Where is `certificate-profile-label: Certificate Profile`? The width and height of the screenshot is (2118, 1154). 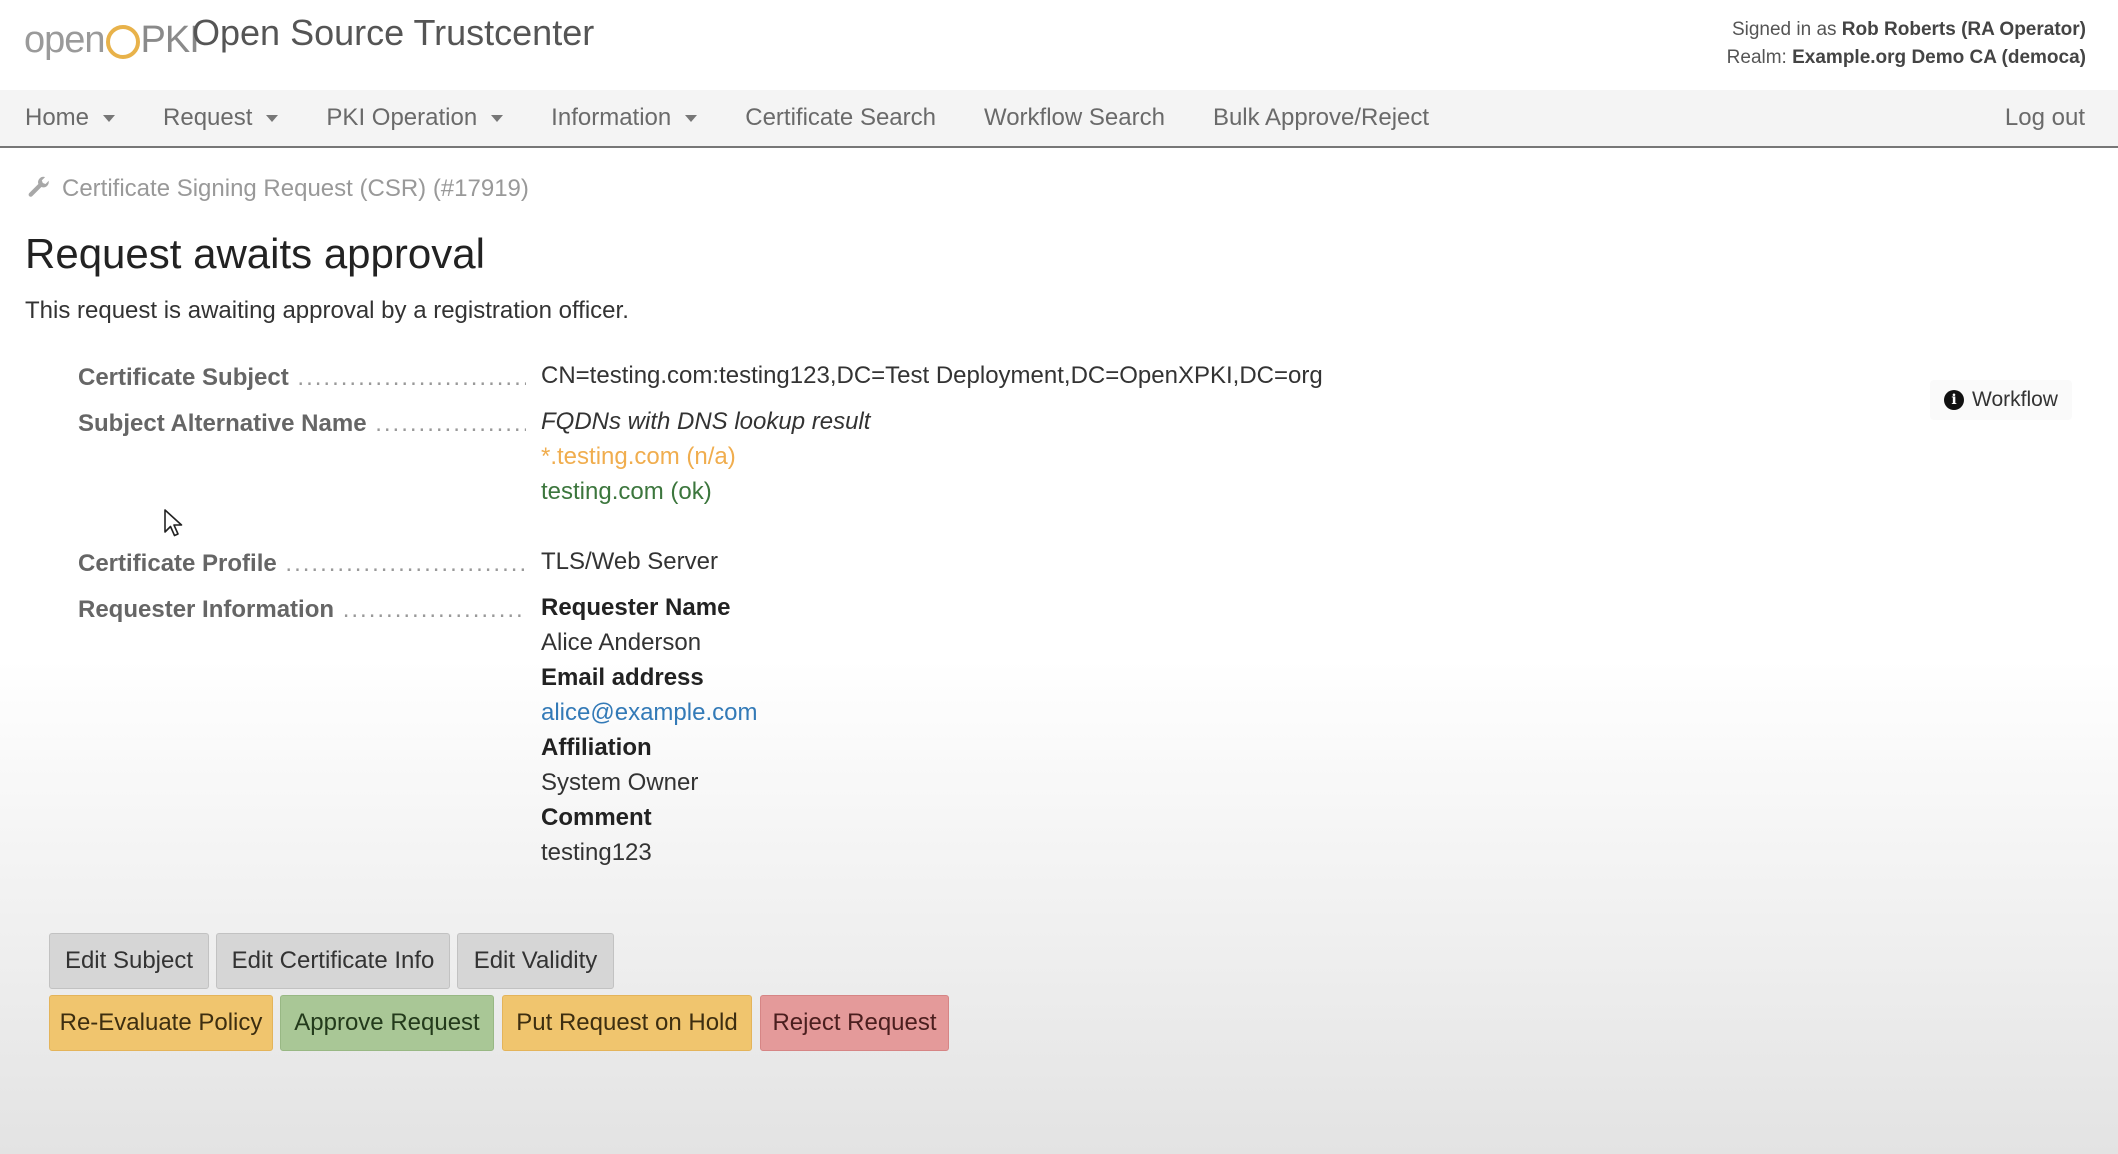 certificate-profile-label: Certificate Profile is located at coordinates (302, 564).